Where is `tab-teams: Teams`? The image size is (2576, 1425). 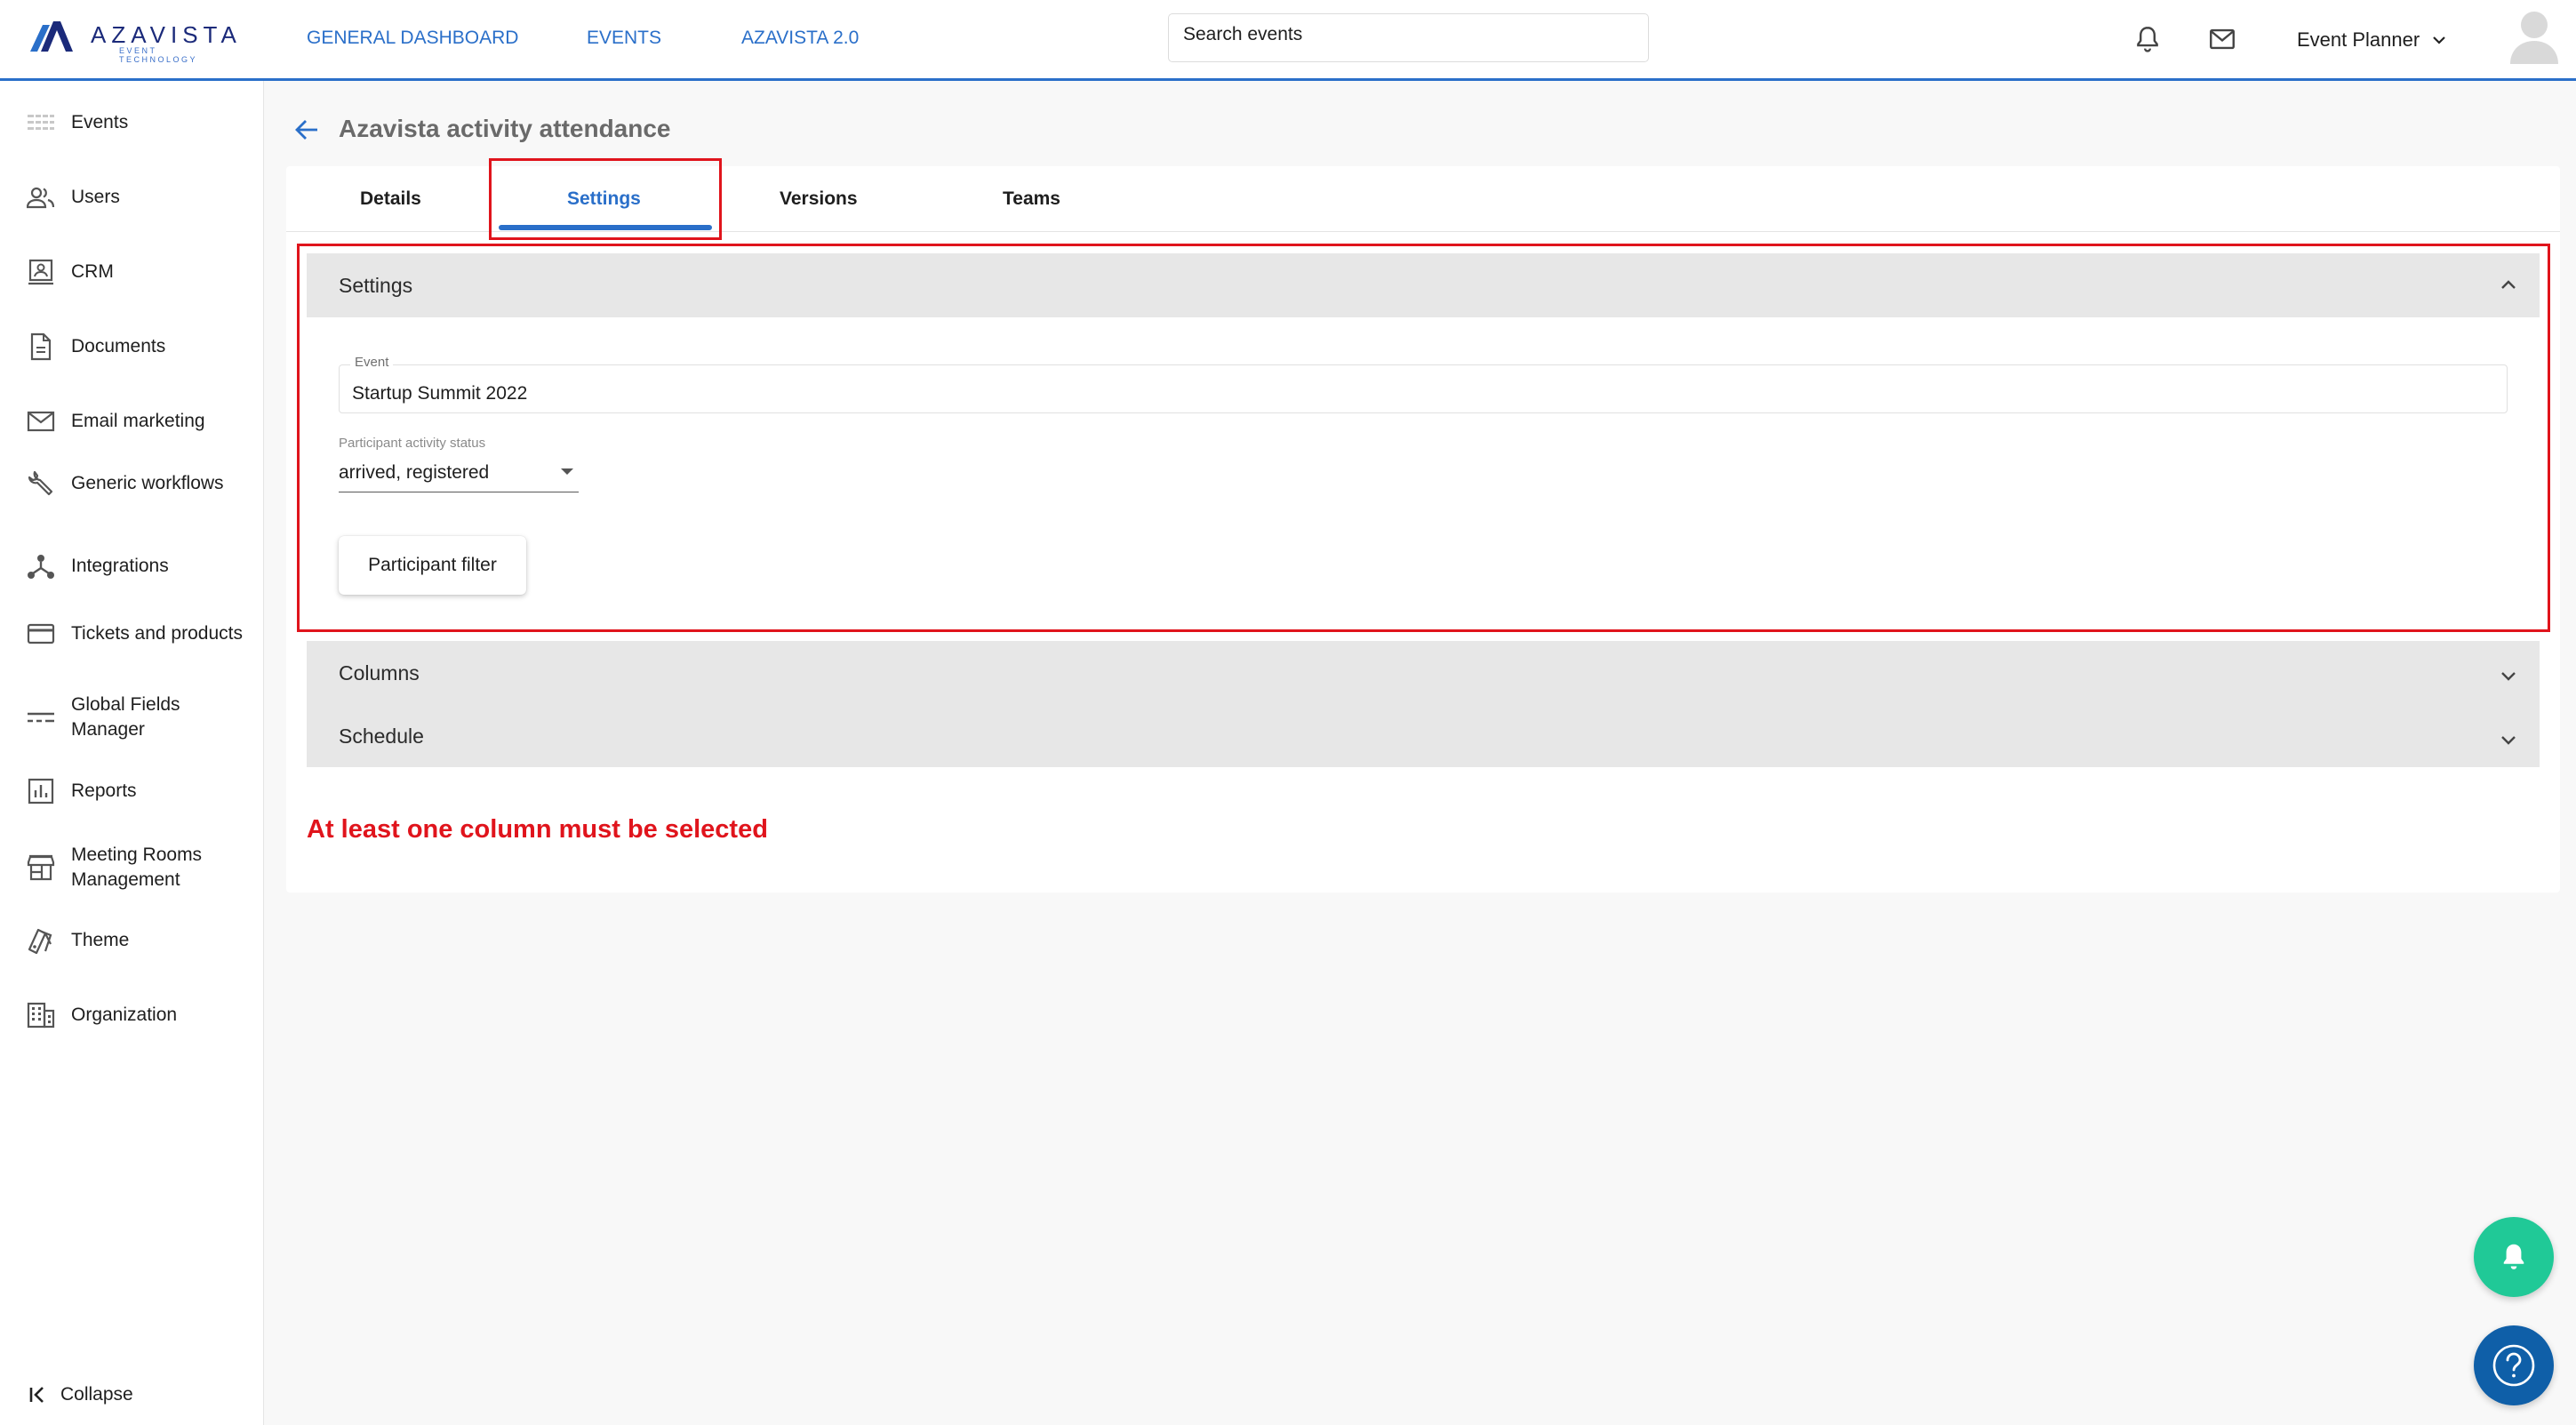
tab-teams: Teams is located at coordinates (1031, 199).